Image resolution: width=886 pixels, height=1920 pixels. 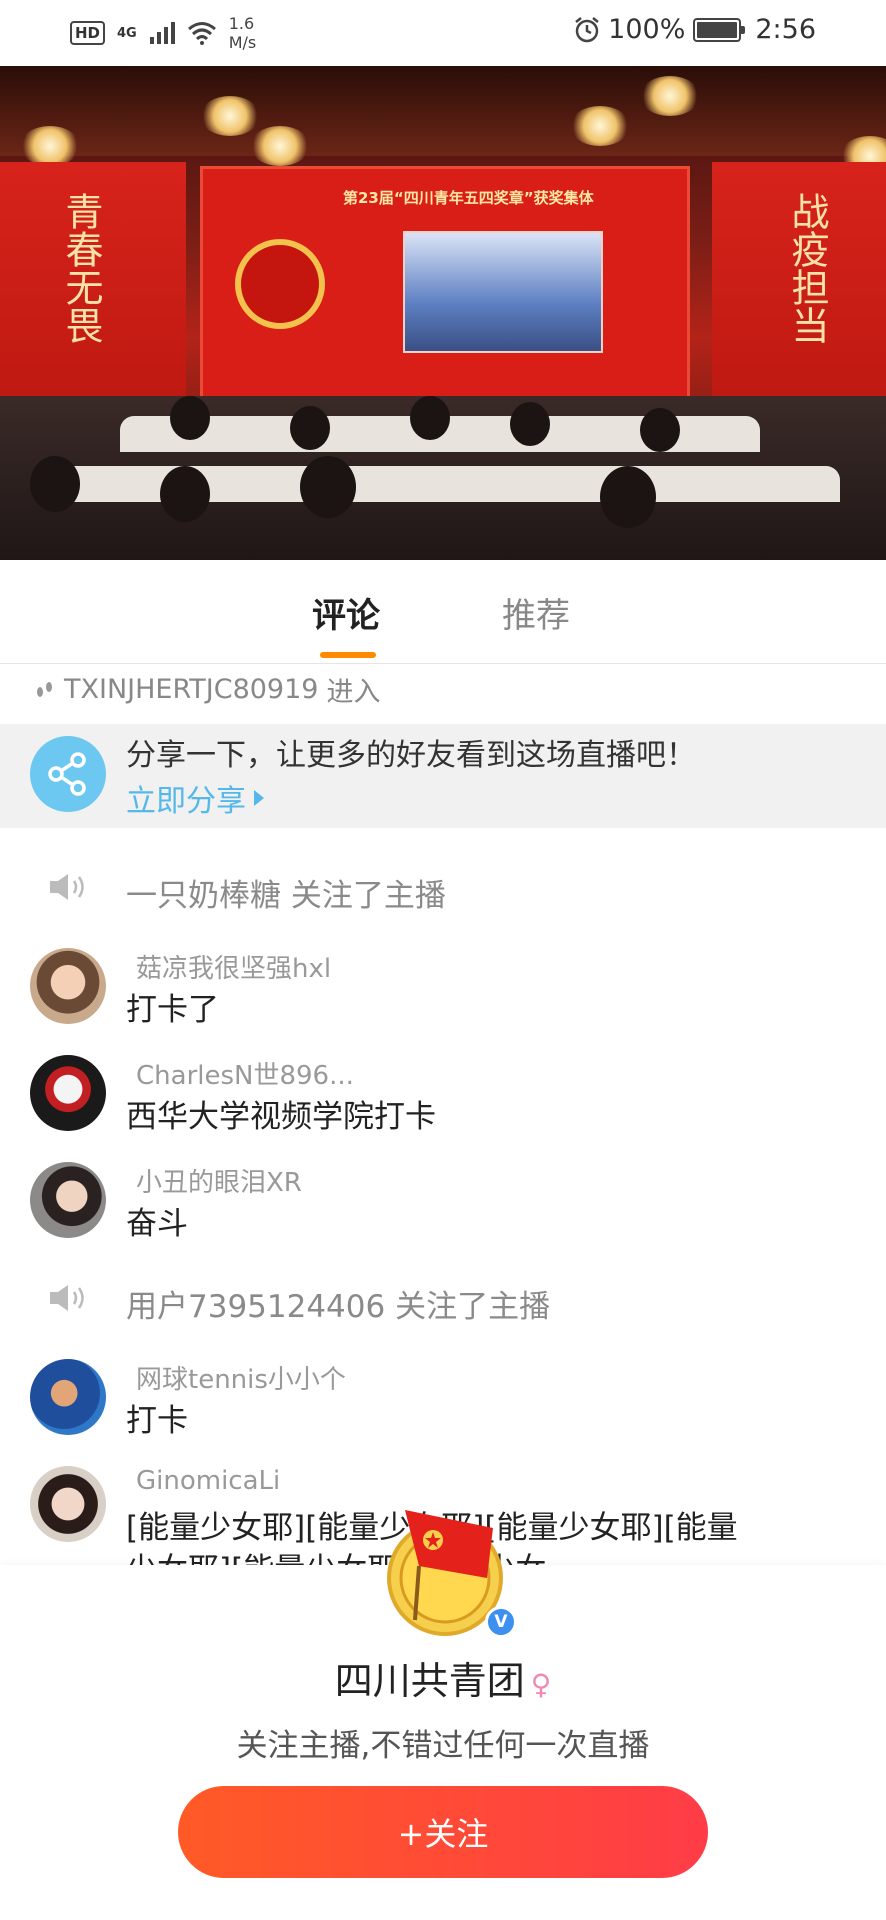 What do you see at coordinates (157, 1421) in the screenshot?
I see `comment-text: 打卡` at bounding box center [157, 1421].